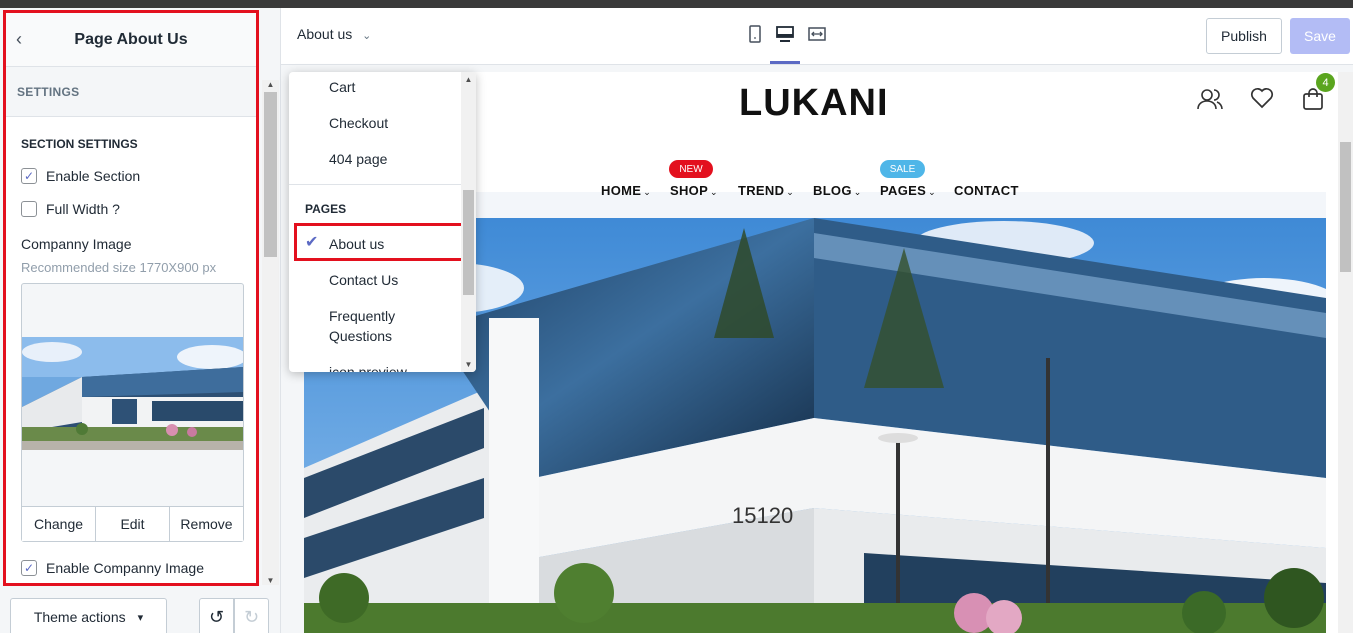  What do you see at coordinates (391, 326) in the screenshot?
I see `dropdown-item-faq: Frequently Questions` at bounding box center [391, 326].